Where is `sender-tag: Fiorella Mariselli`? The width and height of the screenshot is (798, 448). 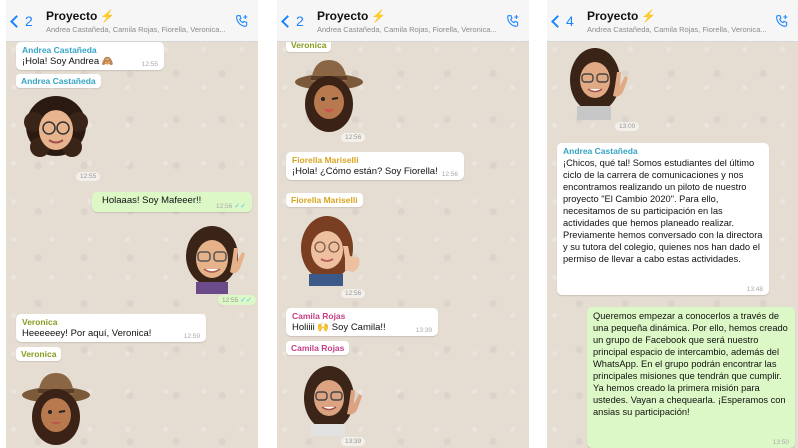 sender-tag: Fiorella Mariselli is located at coordinates (324, 200).